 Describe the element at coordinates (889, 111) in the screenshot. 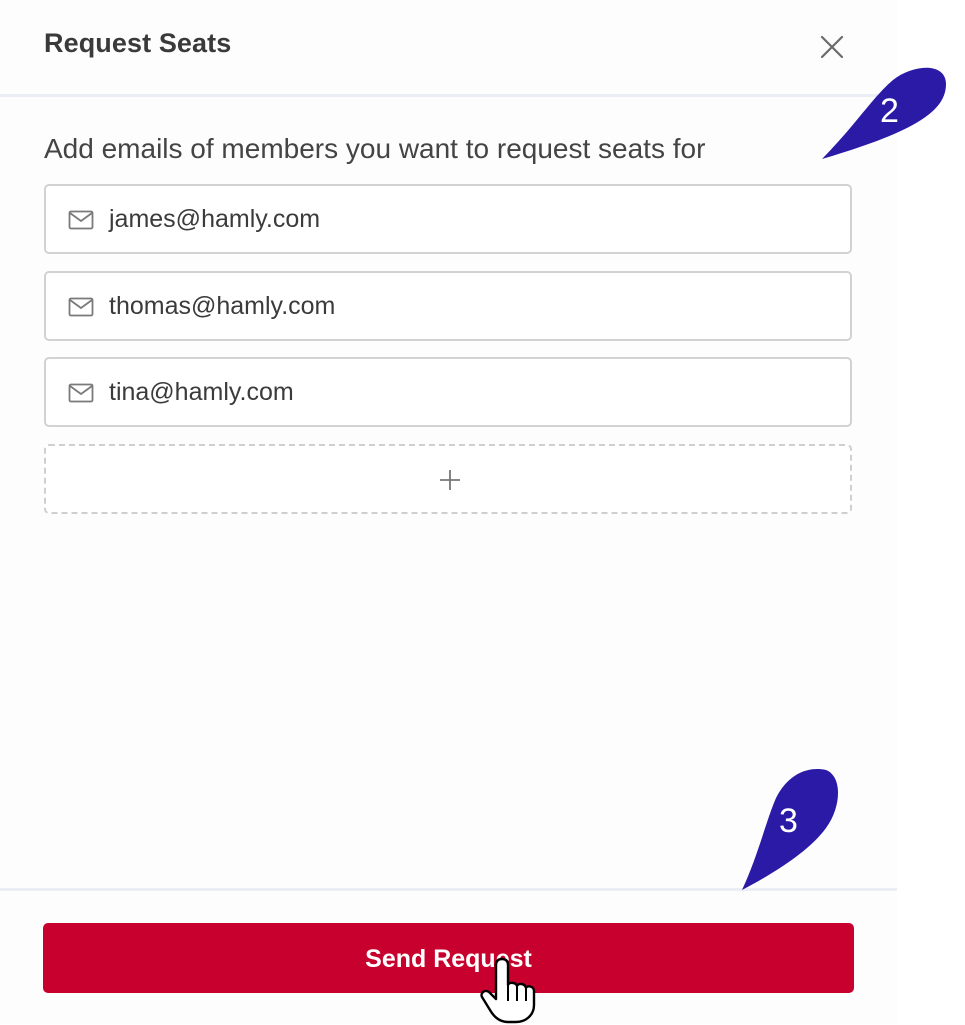

I see `step-marker-2-label: 2` at that location.